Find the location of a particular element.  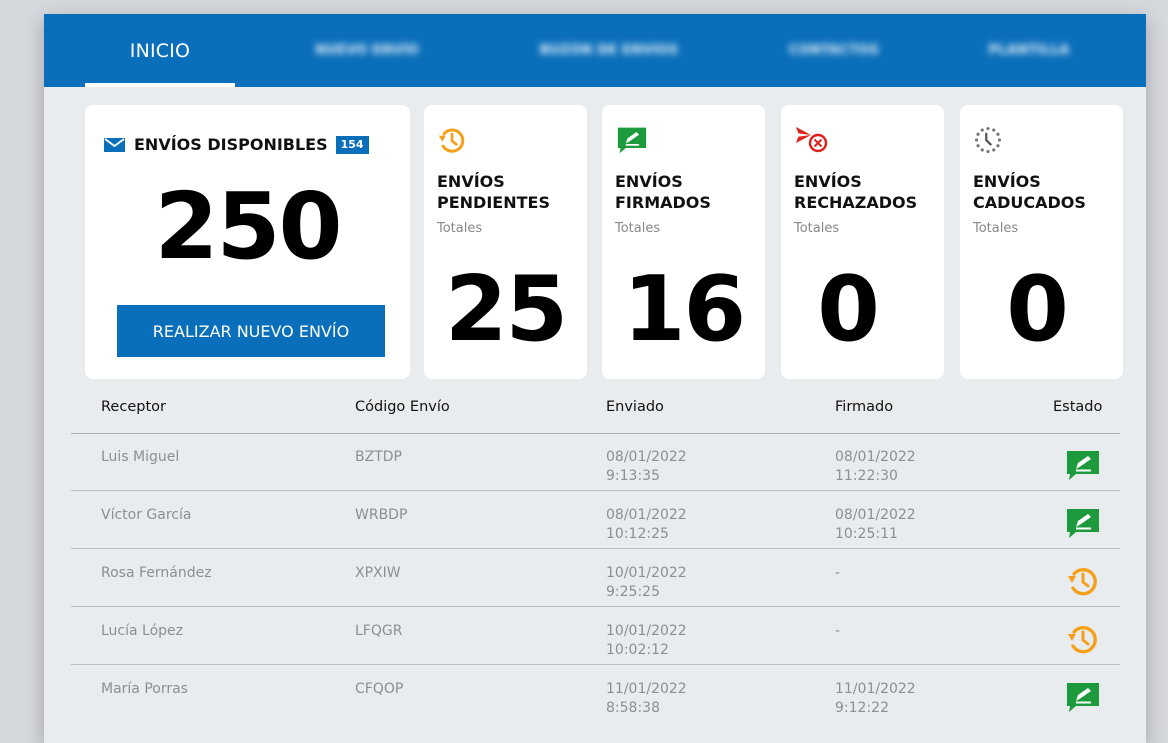

cell-enviado: 10/01/2022 9:25:25 is located at coordinates (646, 582).